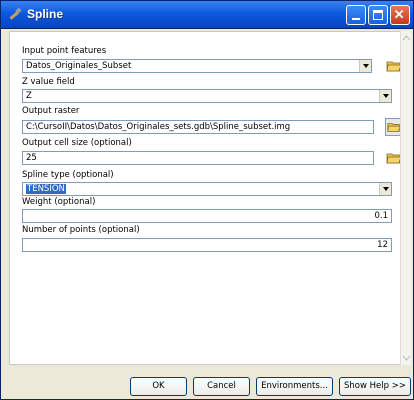  I want to click on input-features-dropdown, so click(365, 66).